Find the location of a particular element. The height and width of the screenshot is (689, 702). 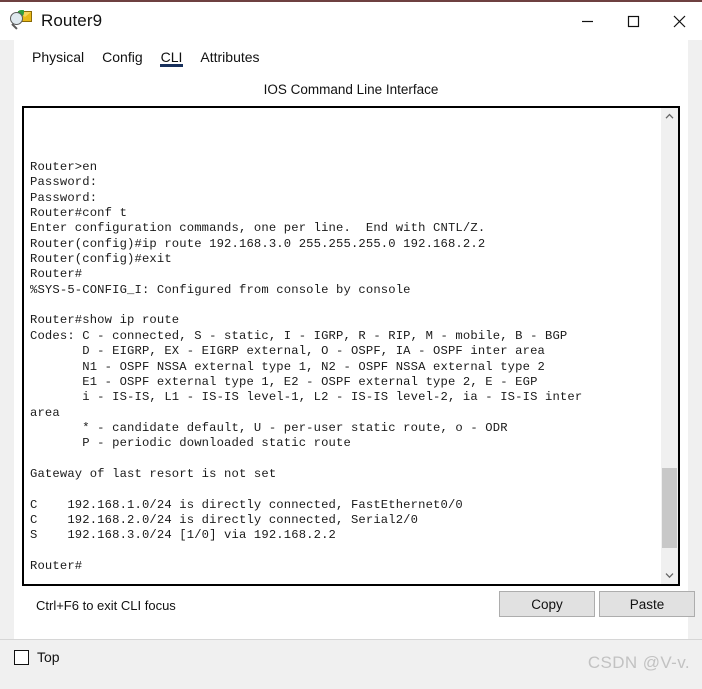

chevron-down-icon is located at coordinates (669, 575).